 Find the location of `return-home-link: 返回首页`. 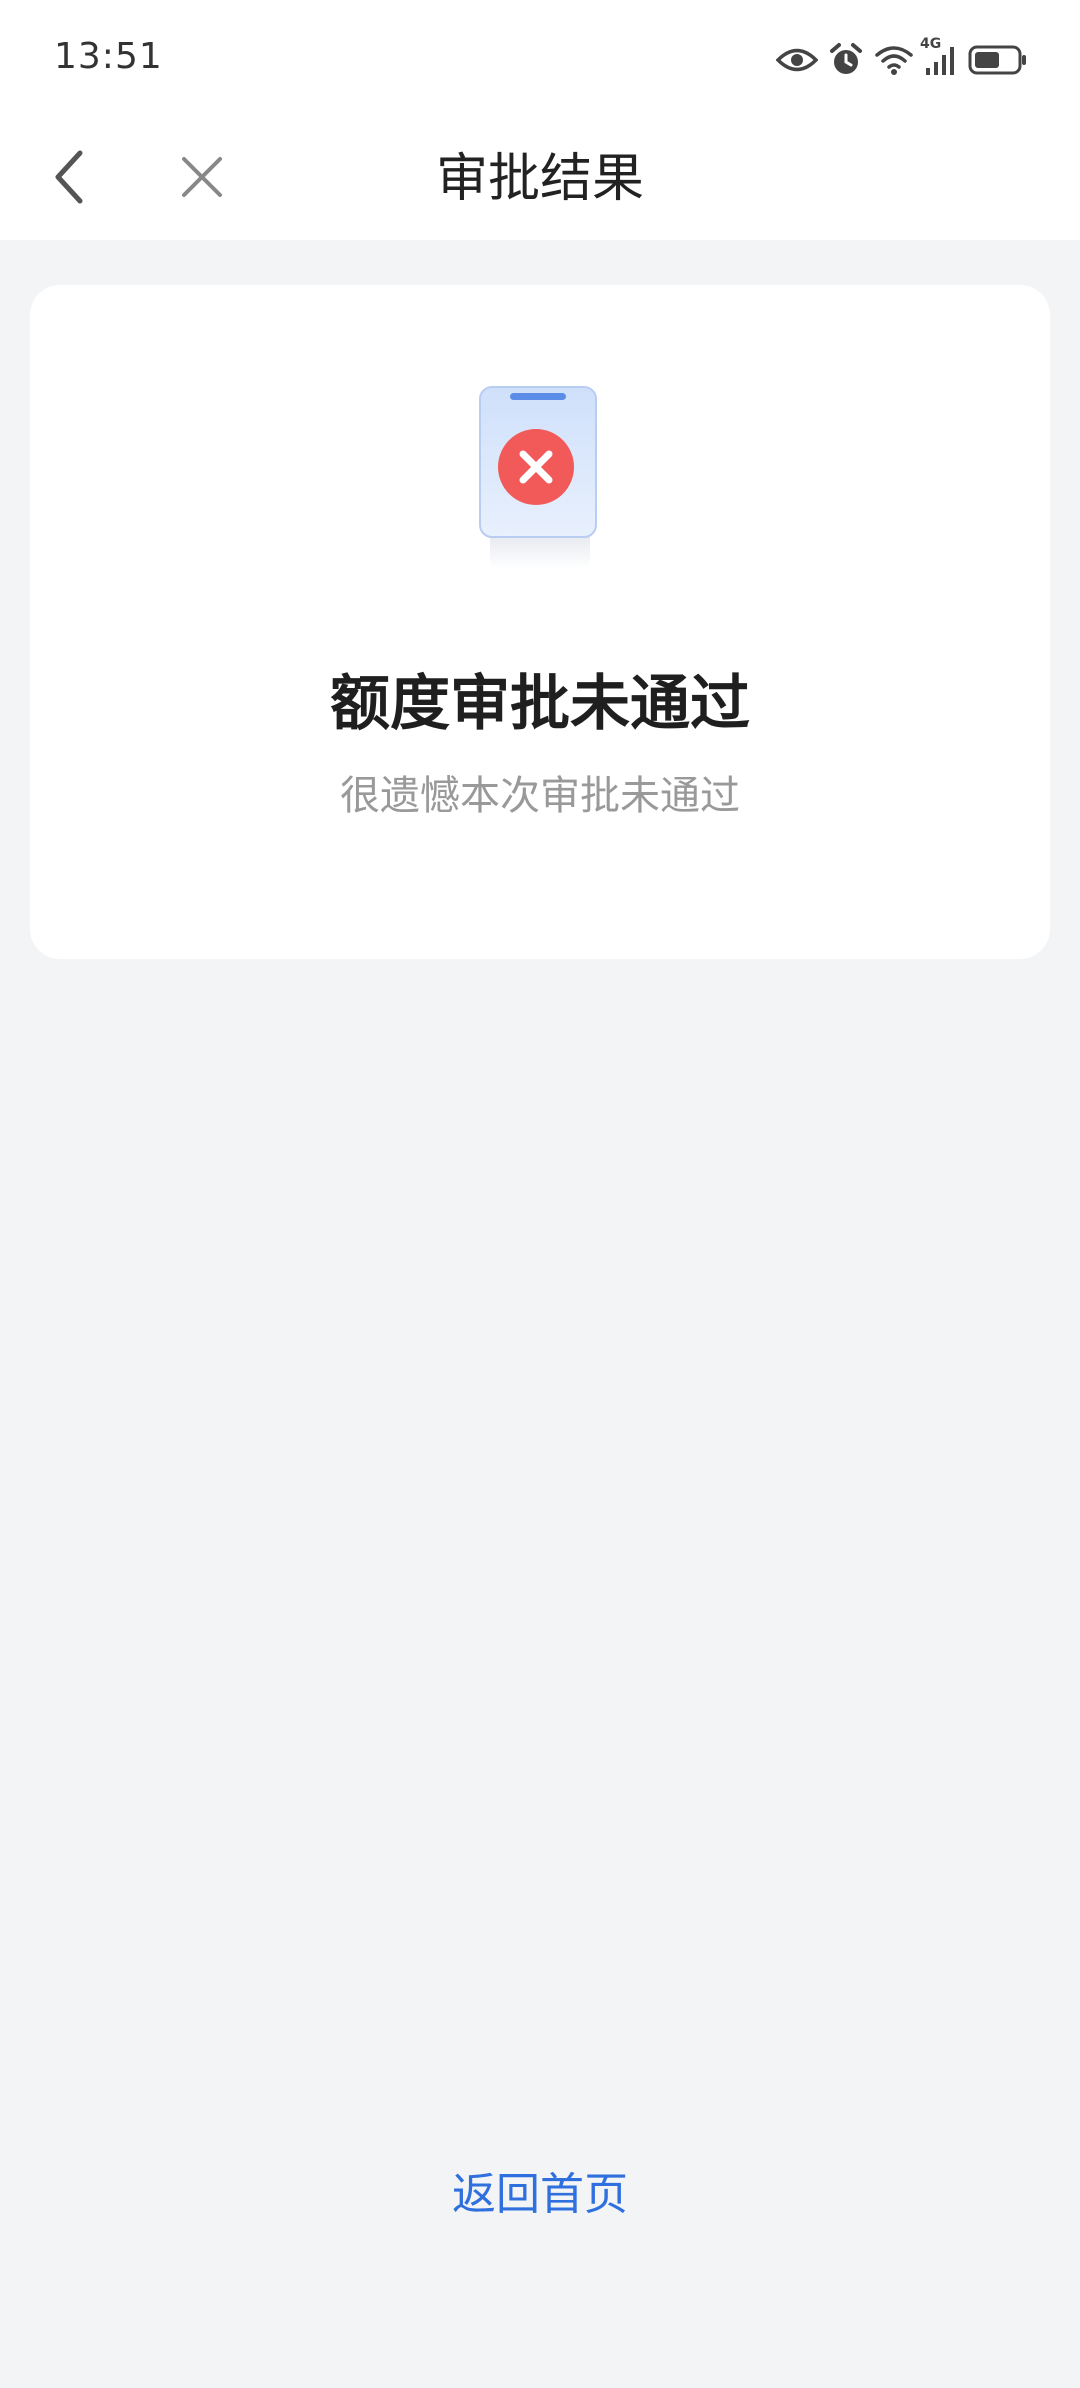

return-home-link: 返回首页 is located at coordinates (540, 2195).